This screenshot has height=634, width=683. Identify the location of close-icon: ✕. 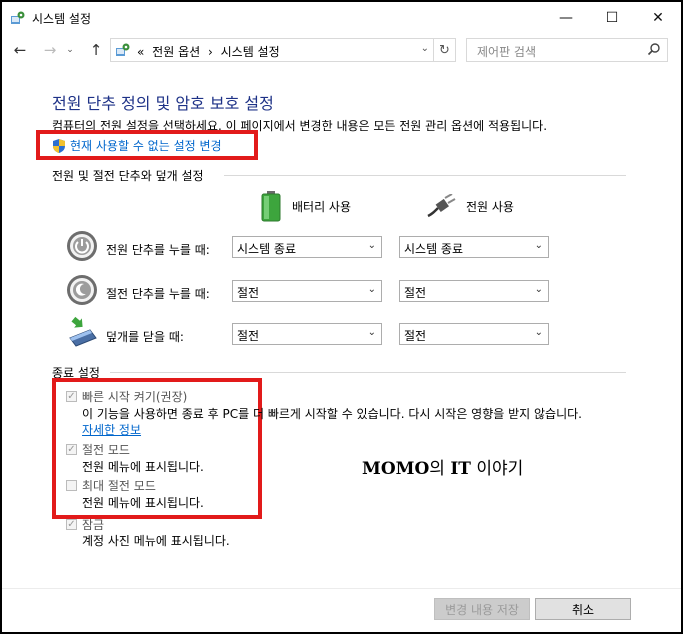
(658, 18).